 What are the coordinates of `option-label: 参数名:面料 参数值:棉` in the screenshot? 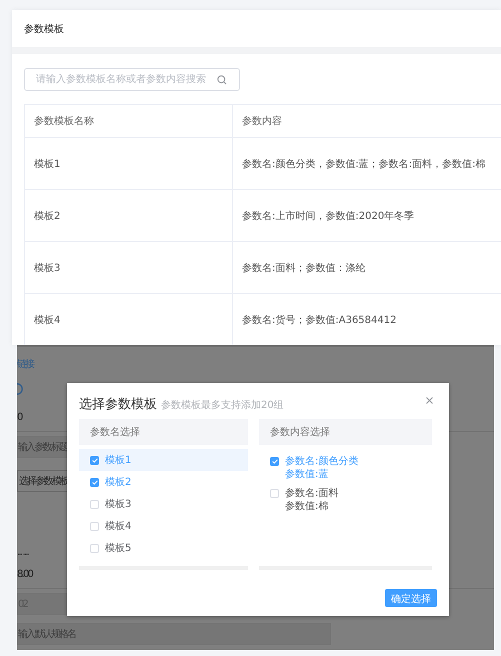 It's located at (311, 500).